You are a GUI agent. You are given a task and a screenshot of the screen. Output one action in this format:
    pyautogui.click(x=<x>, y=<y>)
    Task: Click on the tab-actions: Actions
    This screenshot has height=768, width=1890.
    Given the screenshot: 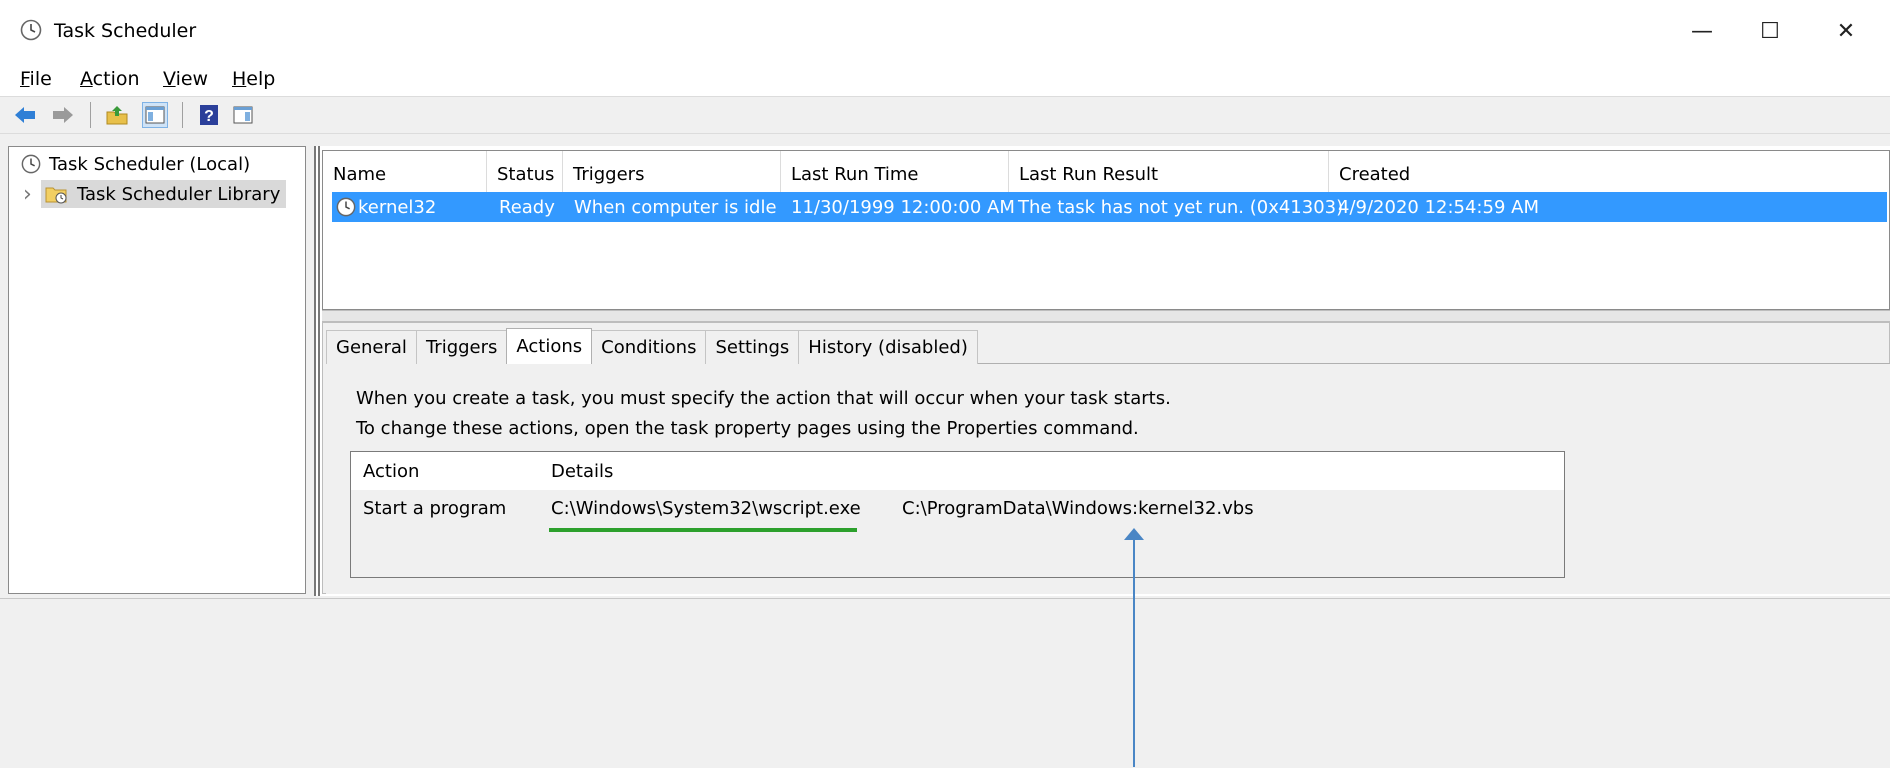 What is the action you would take?
    pyautogui.click(x=549, y=346)
    